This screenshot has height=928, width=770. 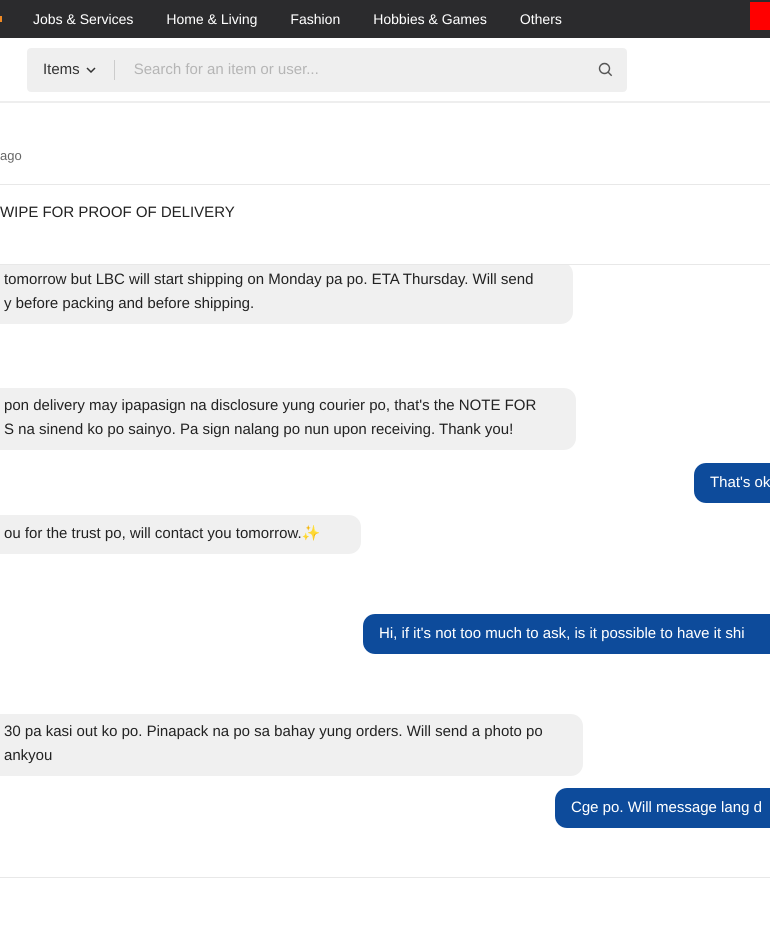 I want to click on category-dropdown: Items, so click(x=61, y=69).